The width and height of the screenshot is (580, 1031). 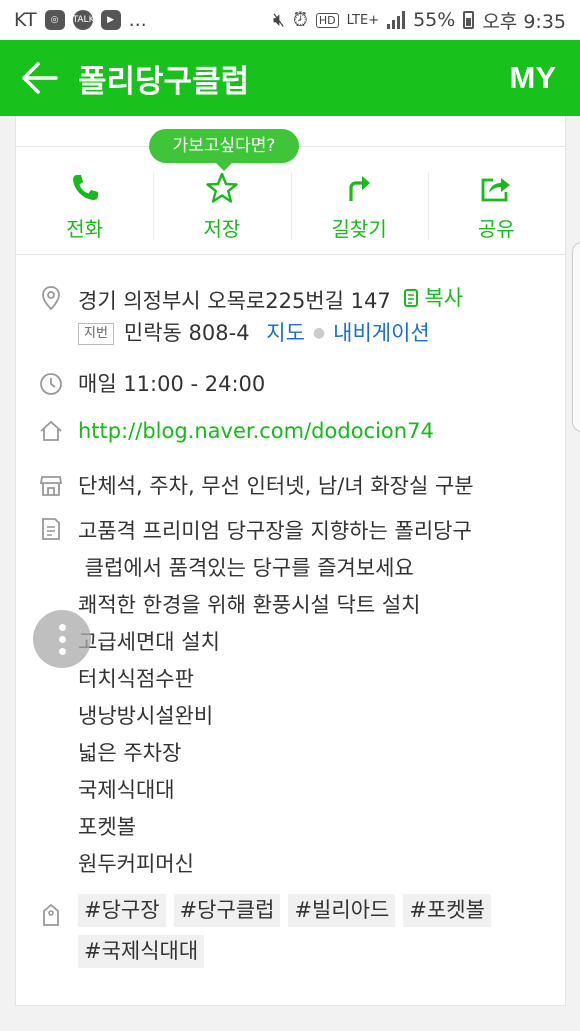 I want to click on road-address: 경기 의정부시 오목로225번길 147, so click(x=234, y=301).